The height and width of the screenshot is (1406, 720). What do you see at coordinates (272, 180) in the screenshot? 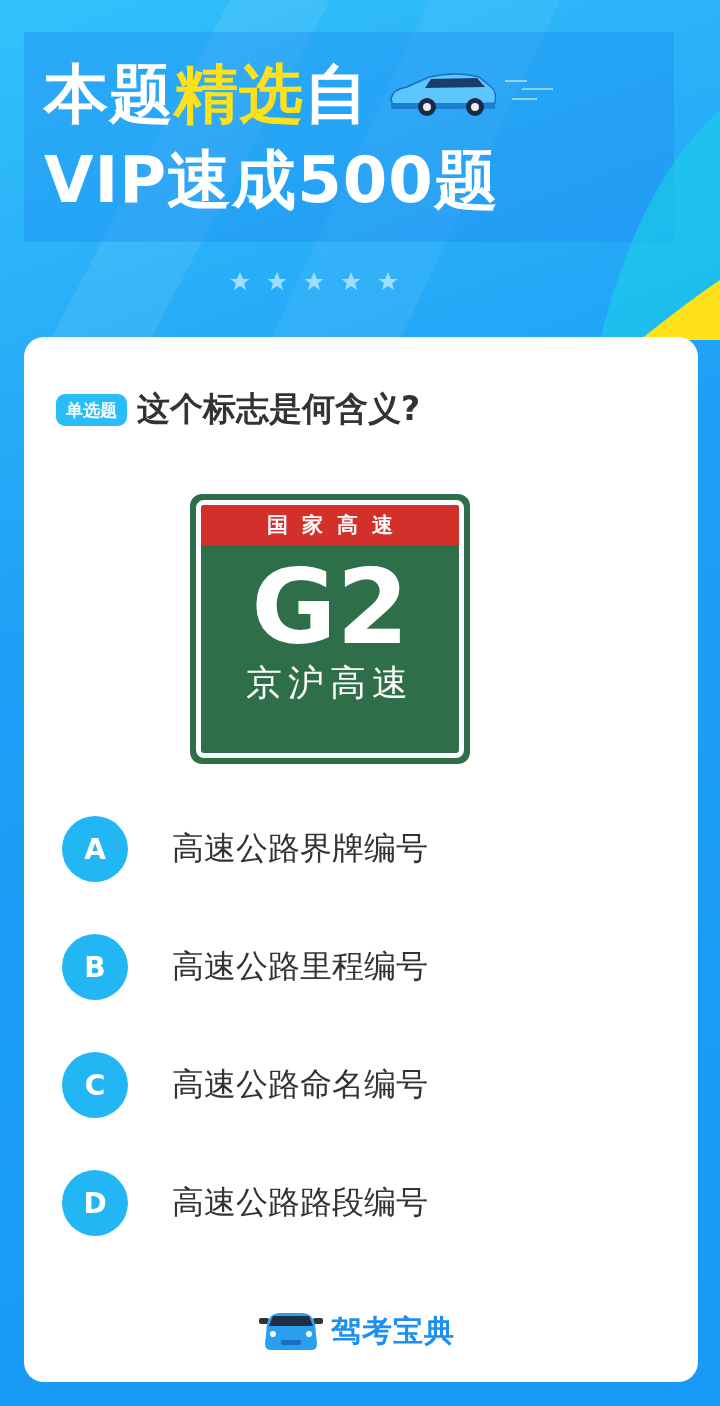
I see `headline-second-line: VIP速成500题` at bounding box center [272, 180].